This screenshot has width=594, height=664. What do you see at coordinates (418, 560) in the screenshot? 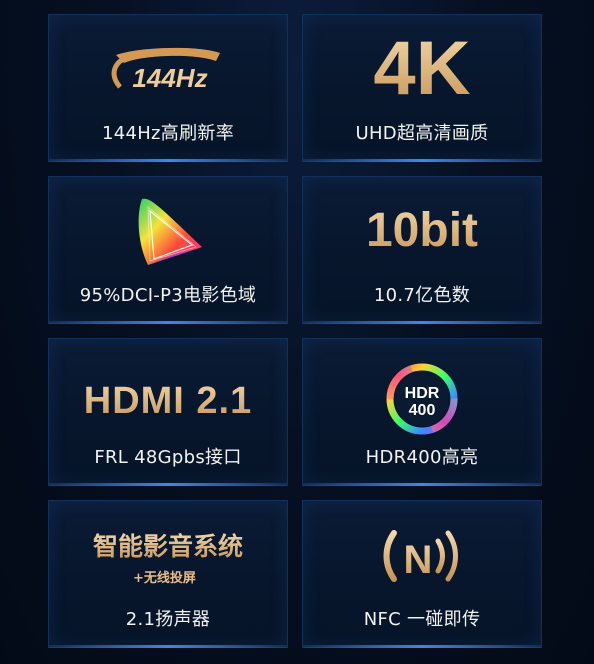
I see `nfc-letter: N` at bounding box center [418, 560].